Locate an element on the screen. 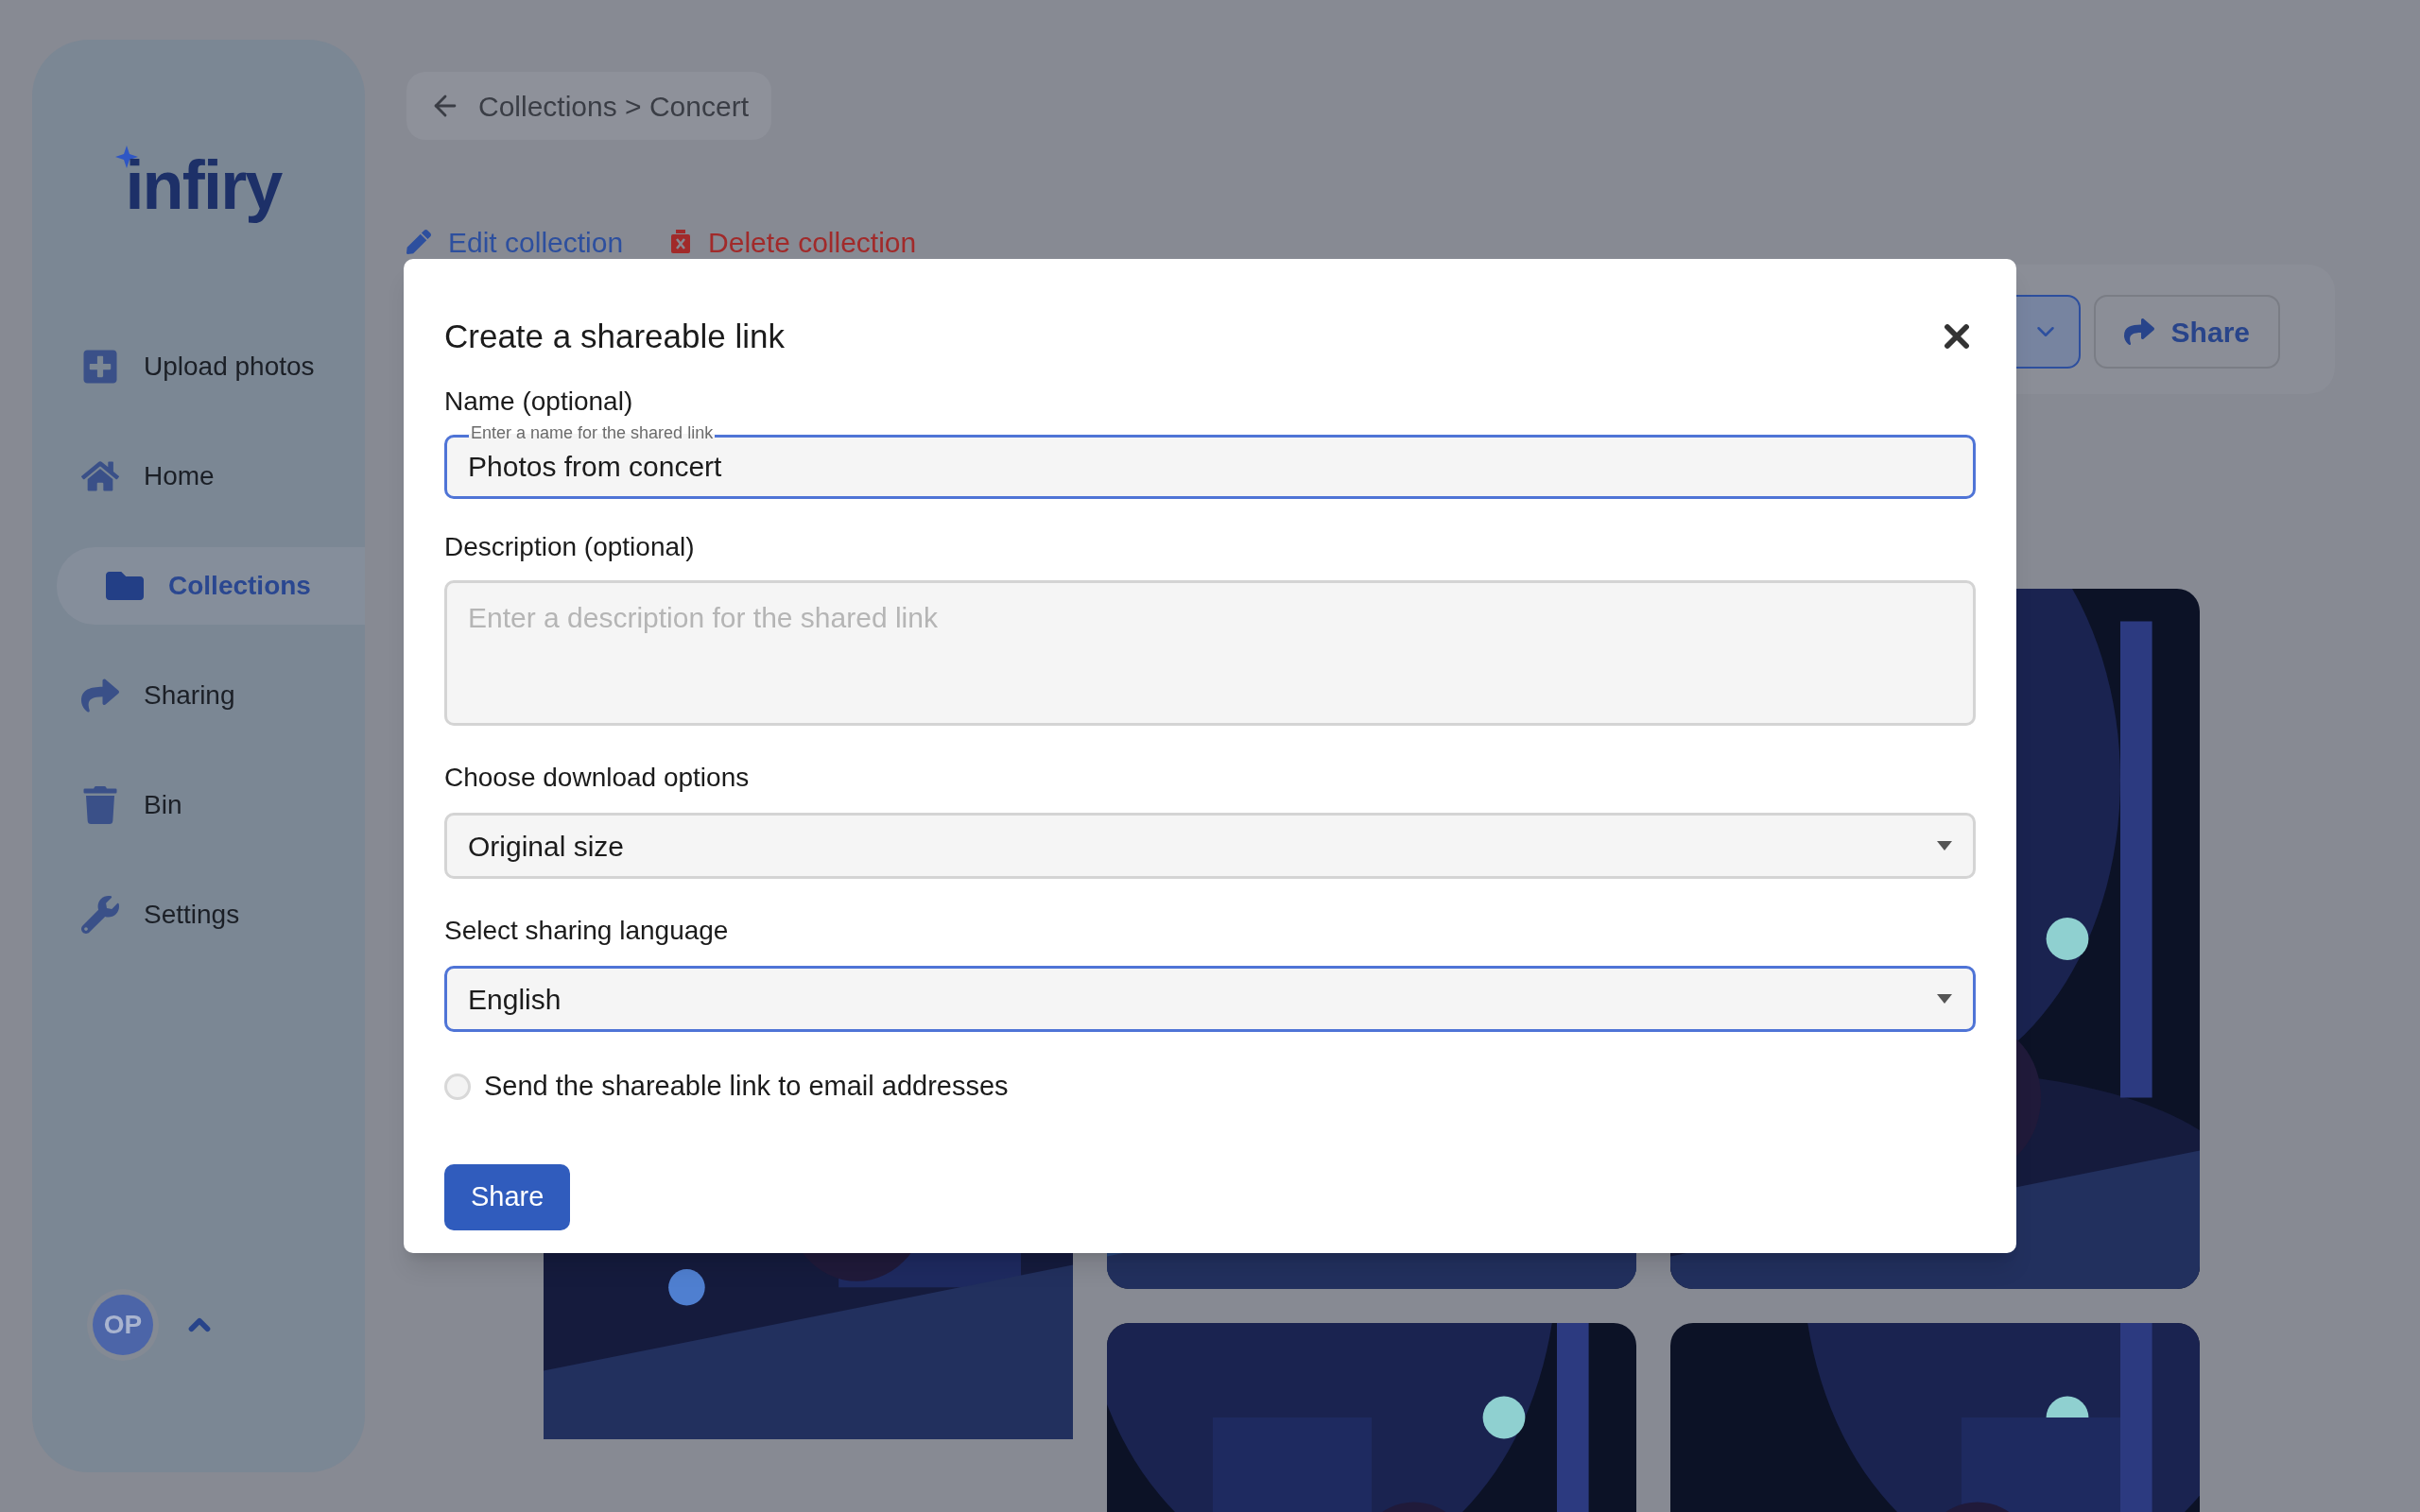 The width and height of the screenshot is (2420, 1512). delete-icon is located at coordinates (681, 242).